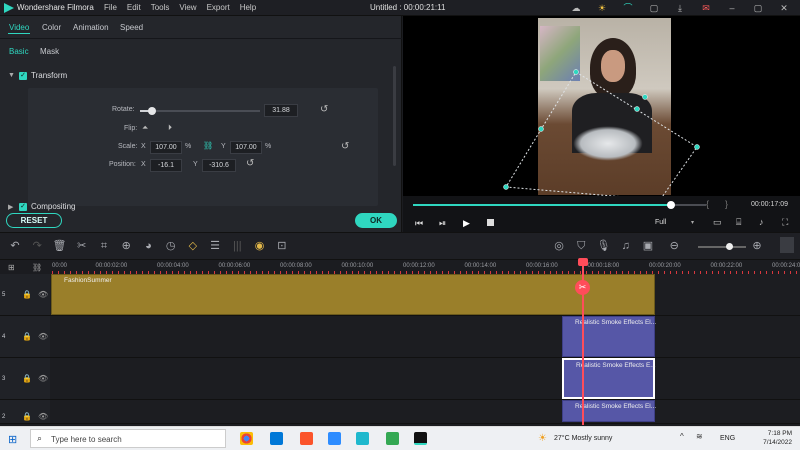 Image resolution: width=800 pixels, height=450 pixels. What do you see at coordinates (706, 8) in the screenshot?
I see `notification-icon: ✉` at bounding box center [706, 8].